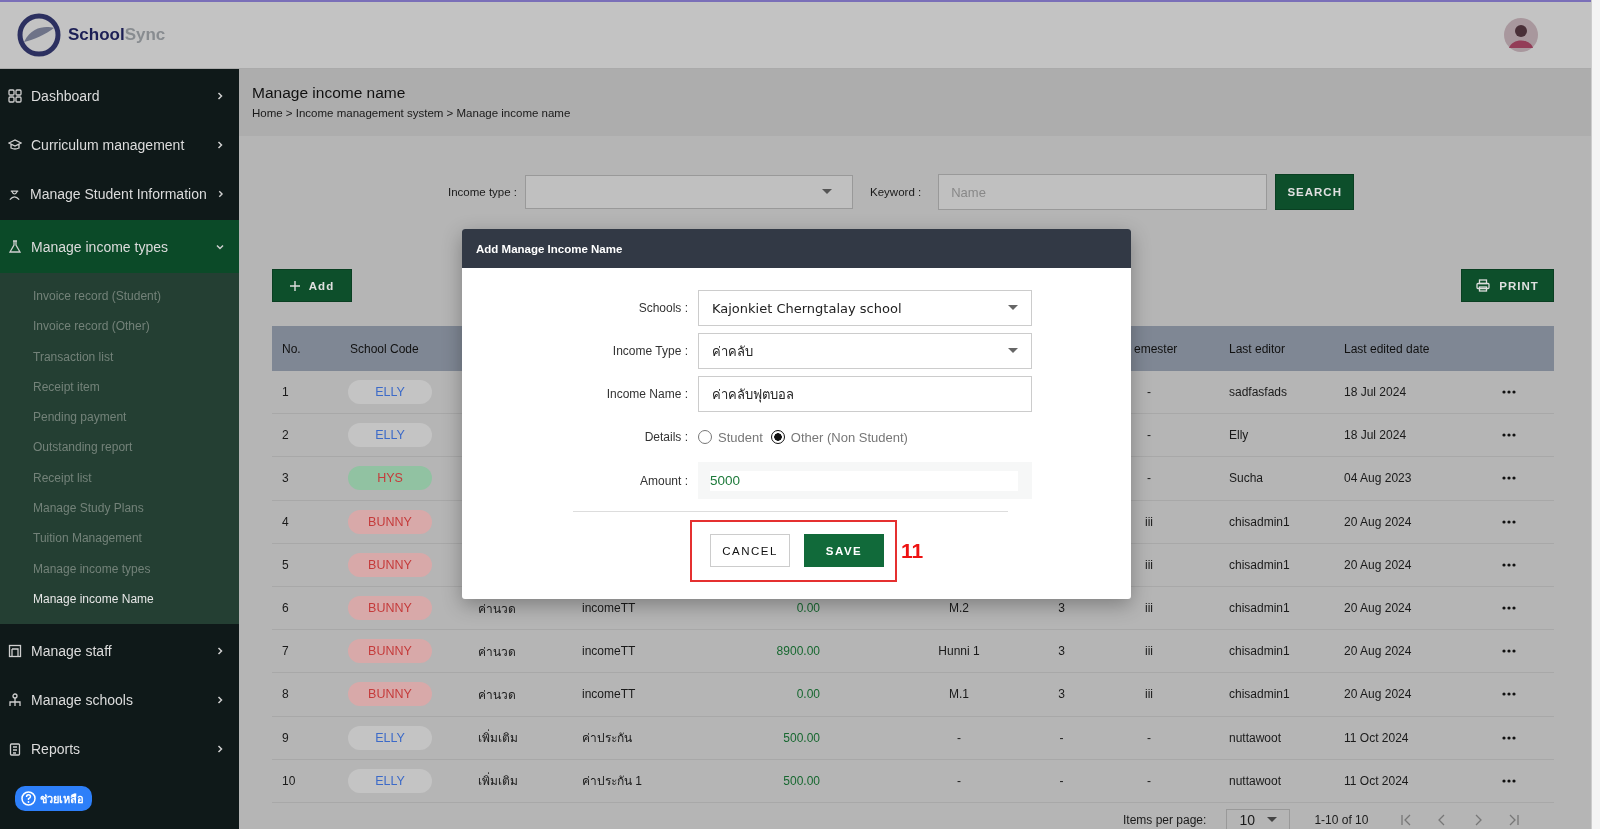 Image resolution: width=1600 pixels, height=829 pixels. Describe the element at coordinates (730, 437) in the screenshot. I see `radio-option: Student` at that location.